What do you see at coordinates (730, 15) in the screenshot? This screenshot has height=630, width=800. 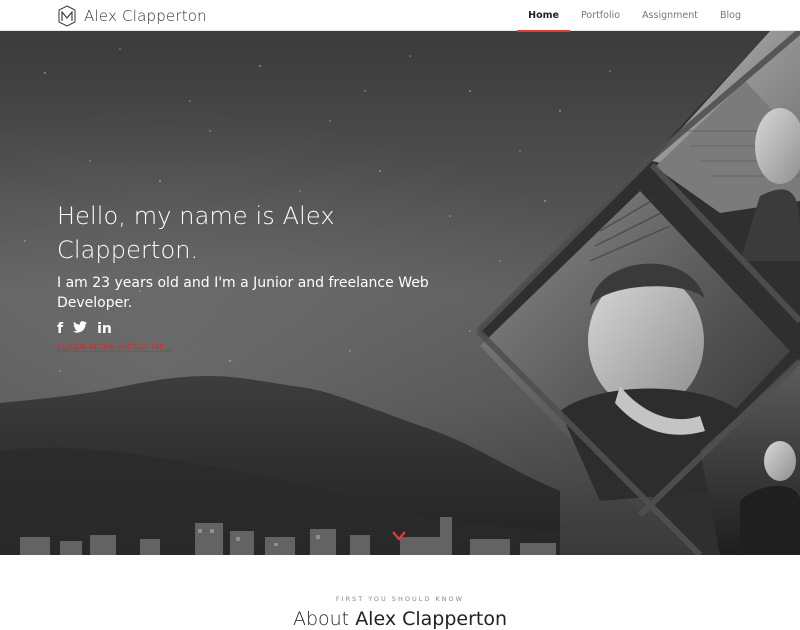 I see `nav-blog: Blog` at bounding box center [730, 15].